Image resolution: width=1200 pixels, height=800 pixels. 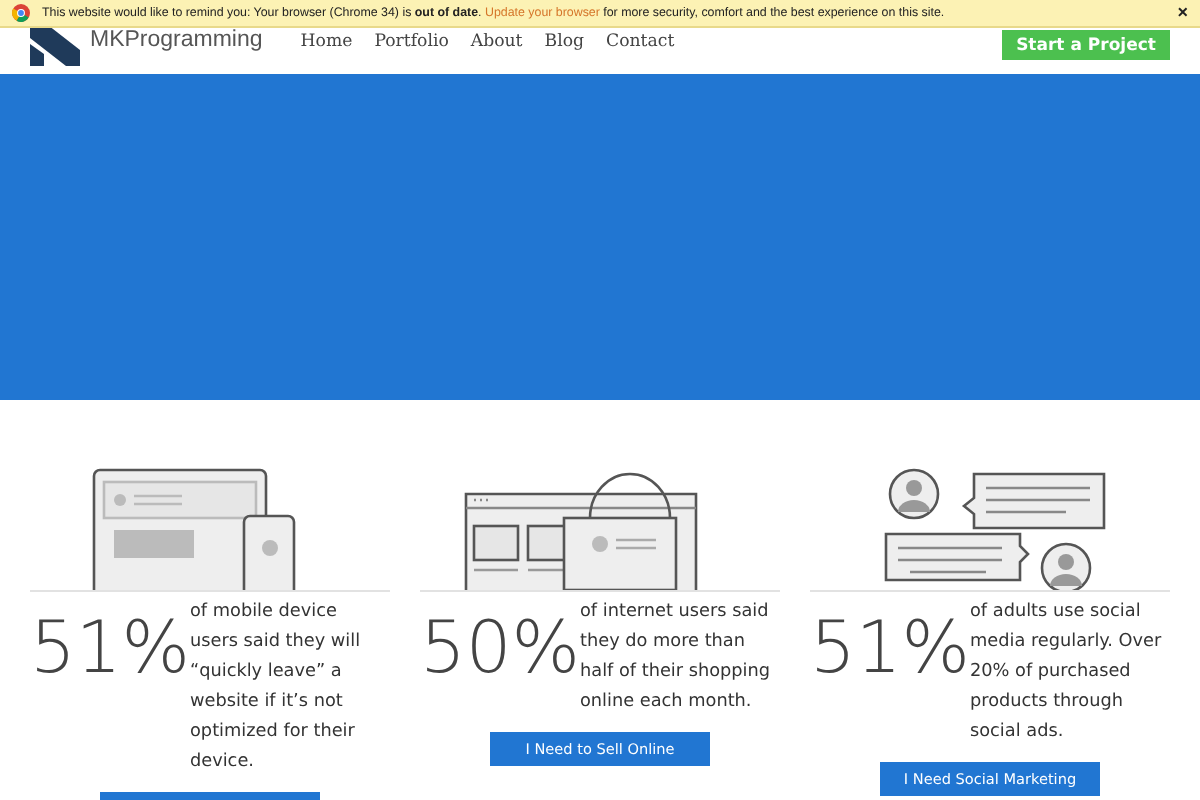 I want to click on nav-link: Blog, so click(x=564, y=43).